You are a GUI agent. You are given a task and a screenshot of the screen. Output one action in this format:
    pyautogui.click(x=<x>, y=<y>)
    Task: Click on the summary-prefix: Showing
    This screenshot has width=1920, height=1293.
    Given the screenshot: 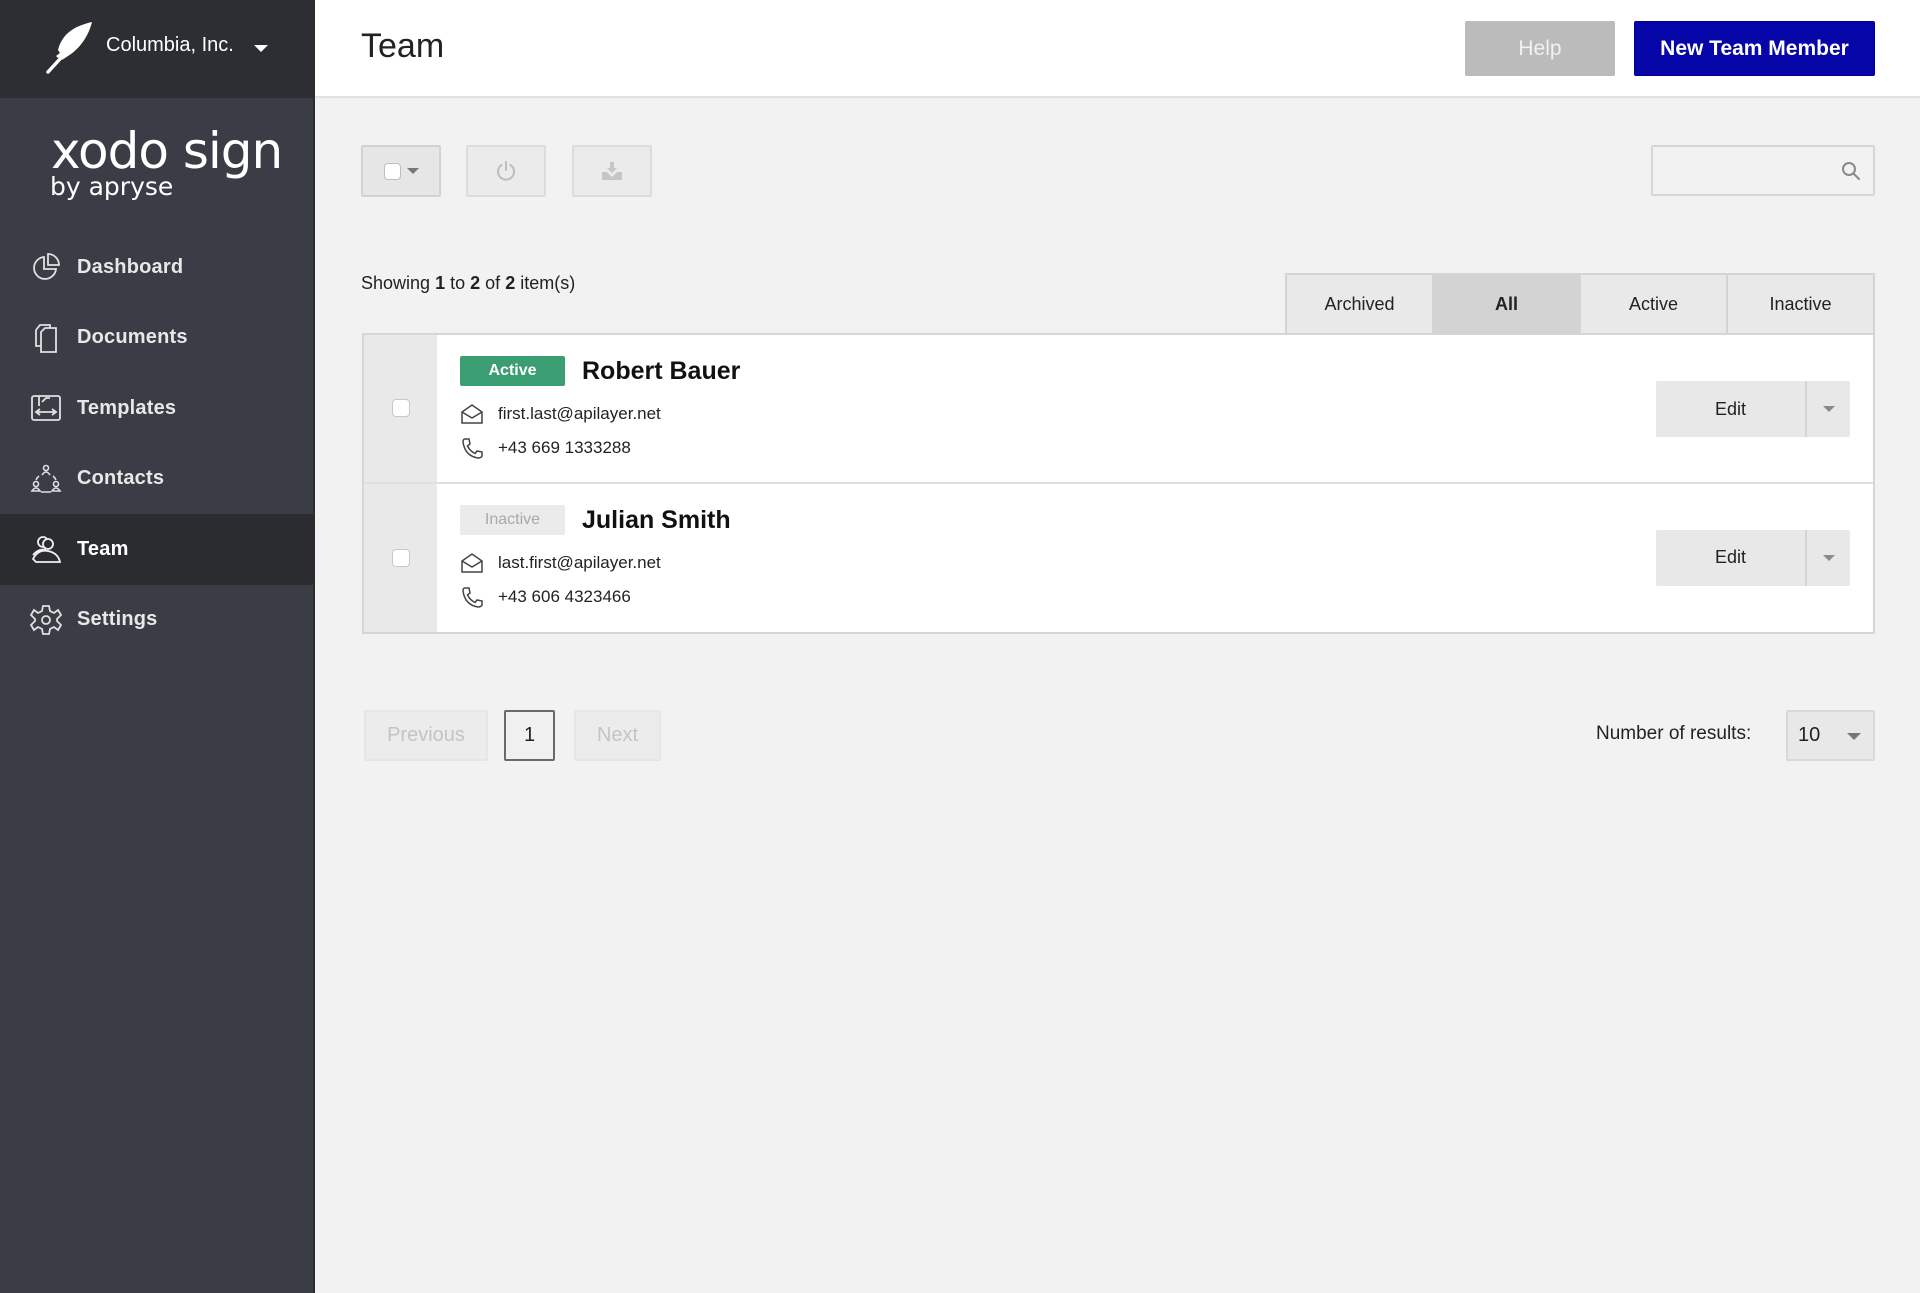 What is the action you would take?
    pyautogui.click(x=396, y=283)
    